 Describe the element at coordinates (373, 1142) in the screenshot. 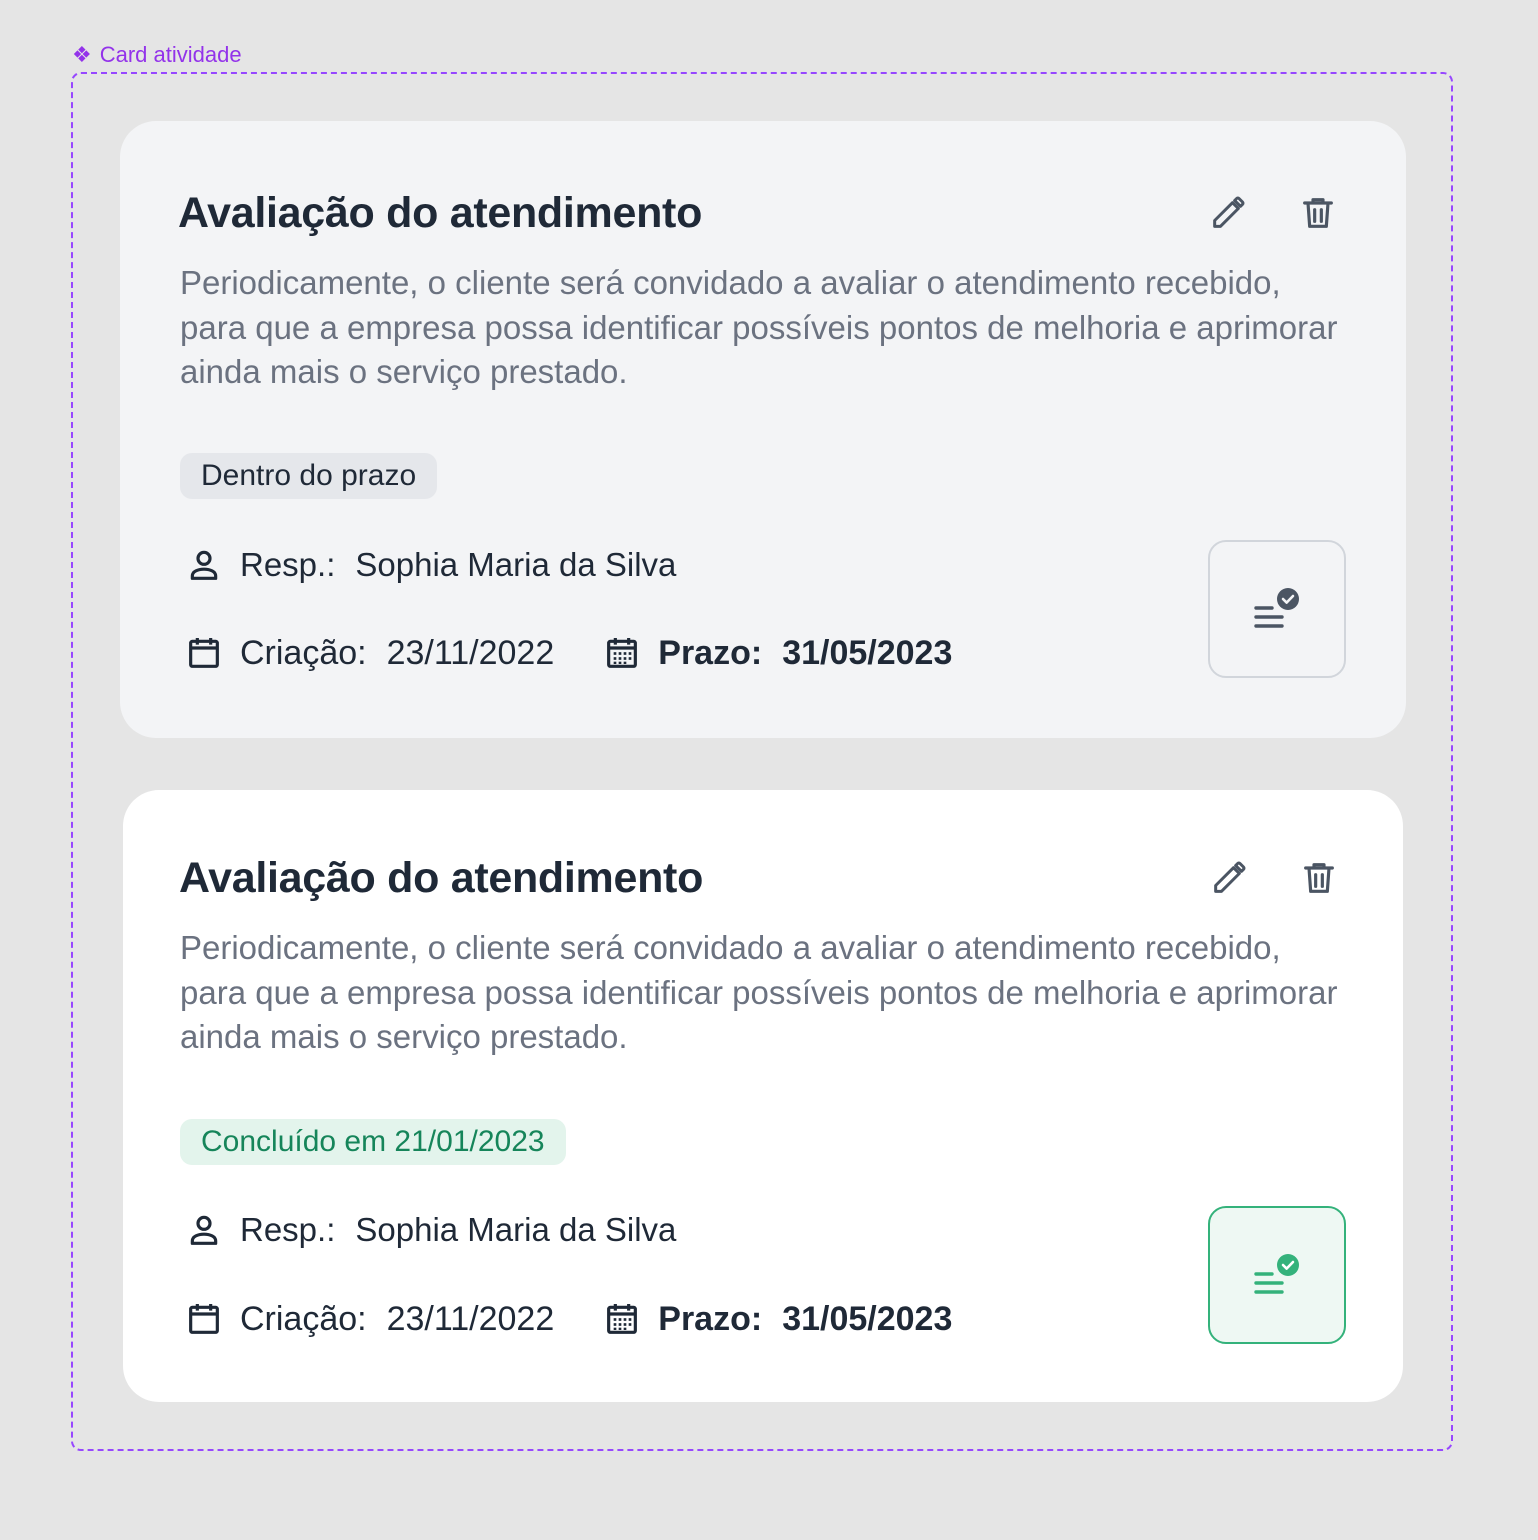

I see `status-badge: Concluído em 21/01/2023` at that location.